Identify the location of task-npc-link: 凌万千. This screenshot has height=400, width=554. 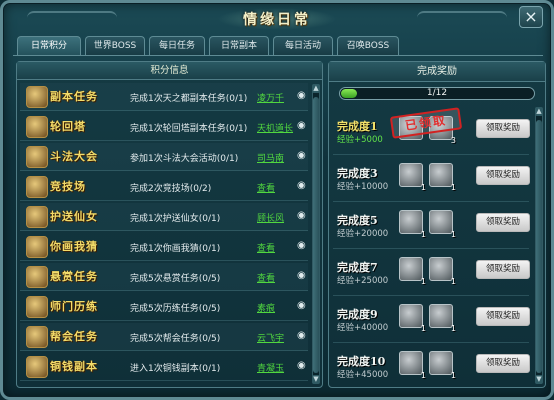
(270, 97).